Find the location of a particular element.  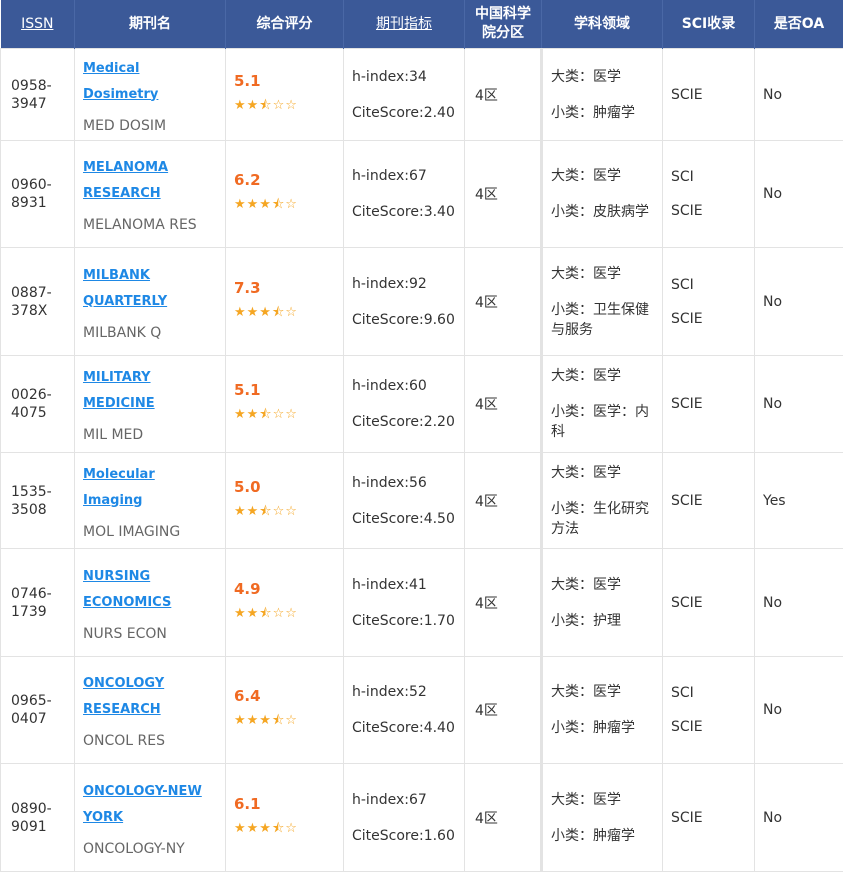

journal-abbreviation: MILBANK Q is located at coordinates (150, 333).